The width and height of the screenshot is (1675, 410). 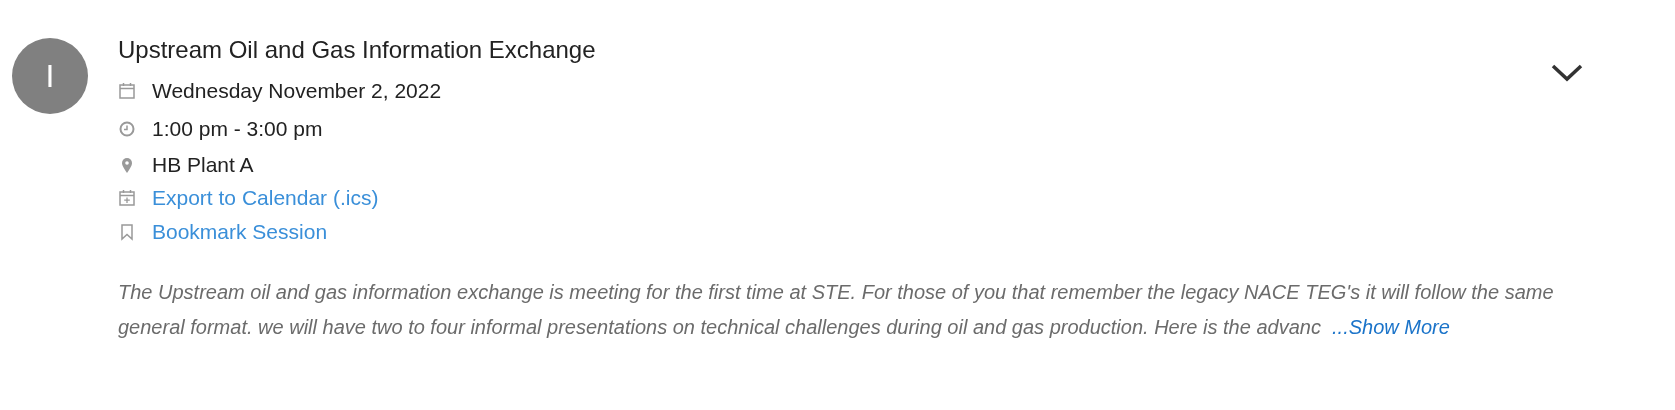 What do you see at coordinates (50, 76) in the screenshot?
I see `avatar: I` at bounding box center [50, 76].